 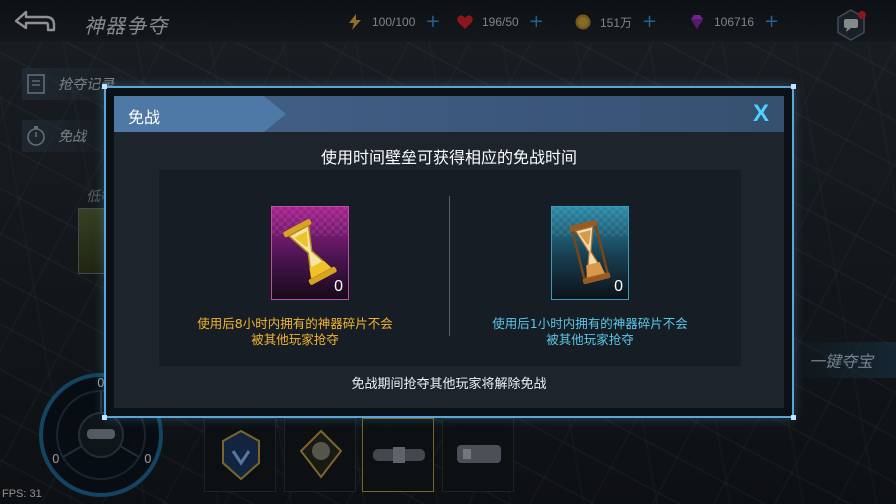 What do you see at coordinates (310, 253) in the screenshot?
I see `item-card-8h: 0` at bounding box center [310, 253].